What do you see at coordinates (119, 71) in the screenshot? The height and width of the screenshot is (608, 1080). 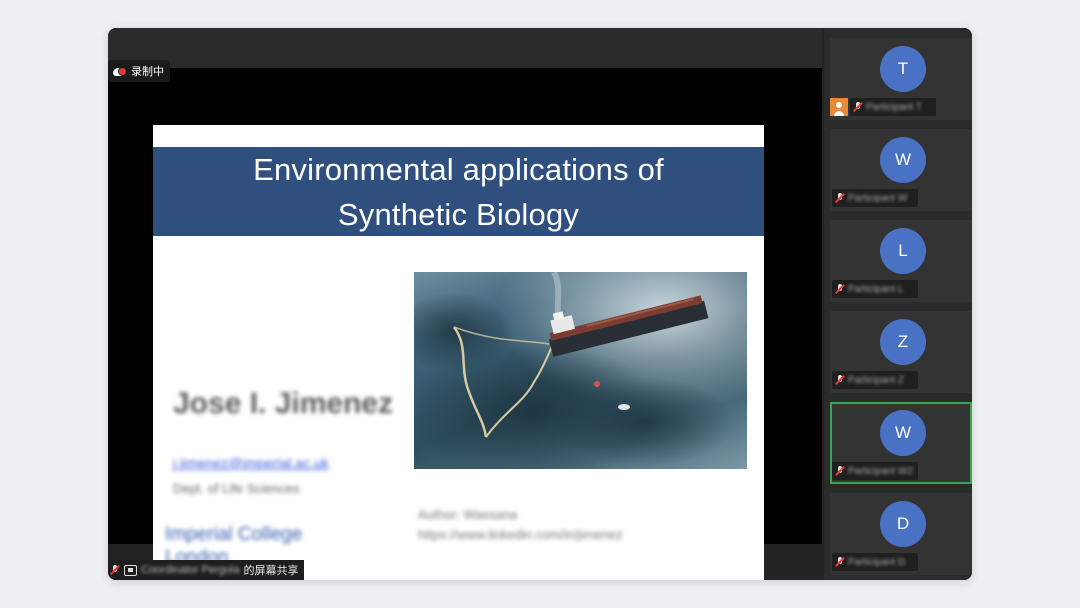 I see `cloud-record-icon` at bounding box center [119, 71].